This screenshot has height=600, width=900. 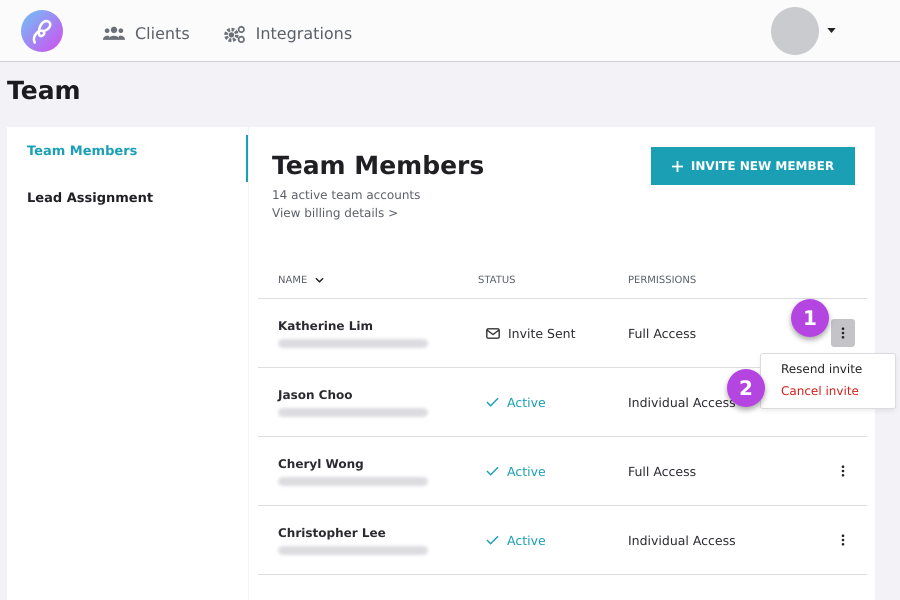 I want to click on member-name: Cheryl Wong, so click(x=321, y=463).